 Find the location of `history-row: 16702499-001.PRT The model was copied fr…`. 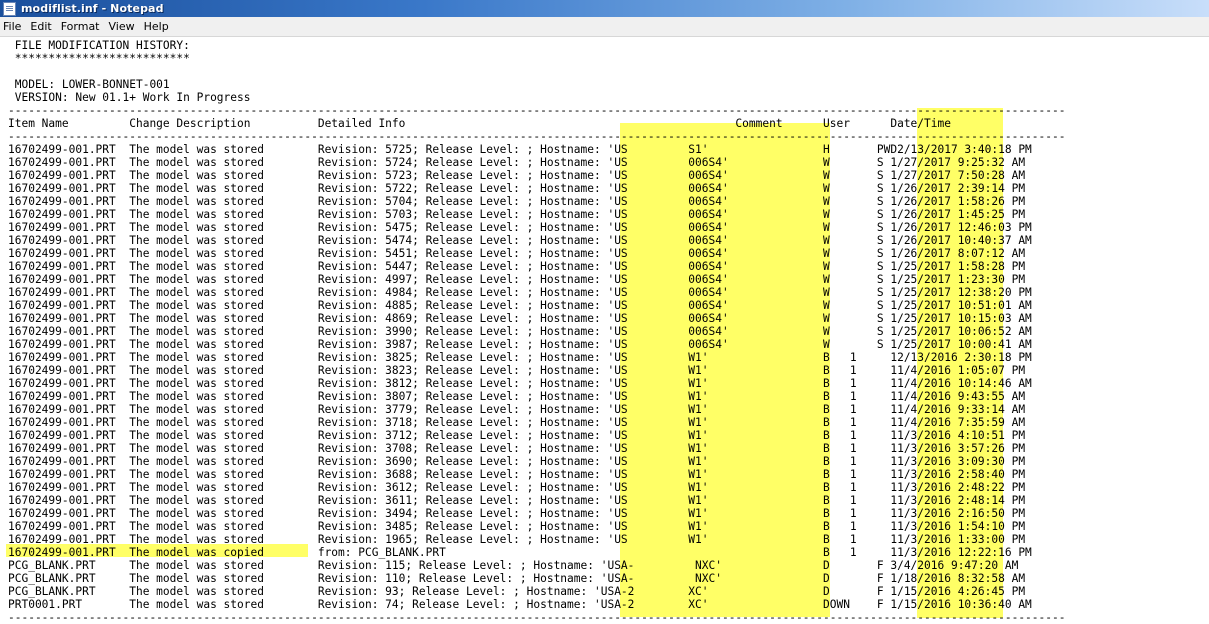

history-row: 16702499-001.PRT The model was copied fr… is located at coordinates (520, 552).